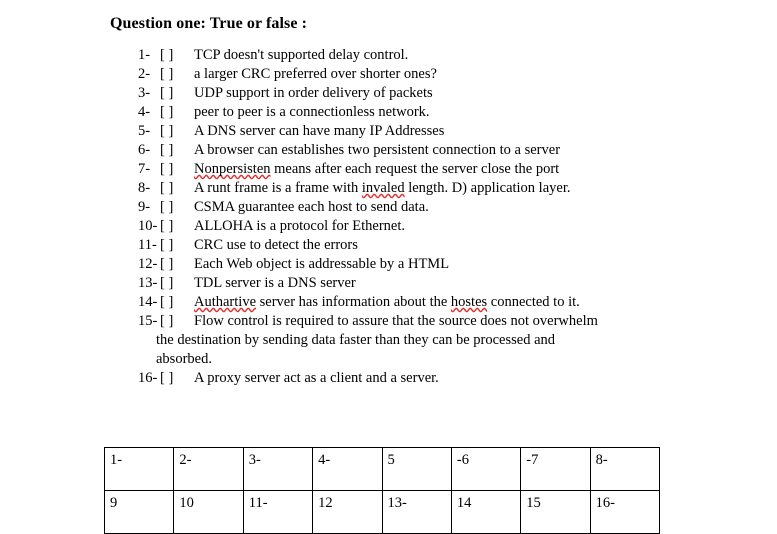 The width and height of the screenshot is (777, 534). What do you see at coordinates (148, 226) in the screenshot?
I see `question-number: 10-` at bounding box center [148, 226].